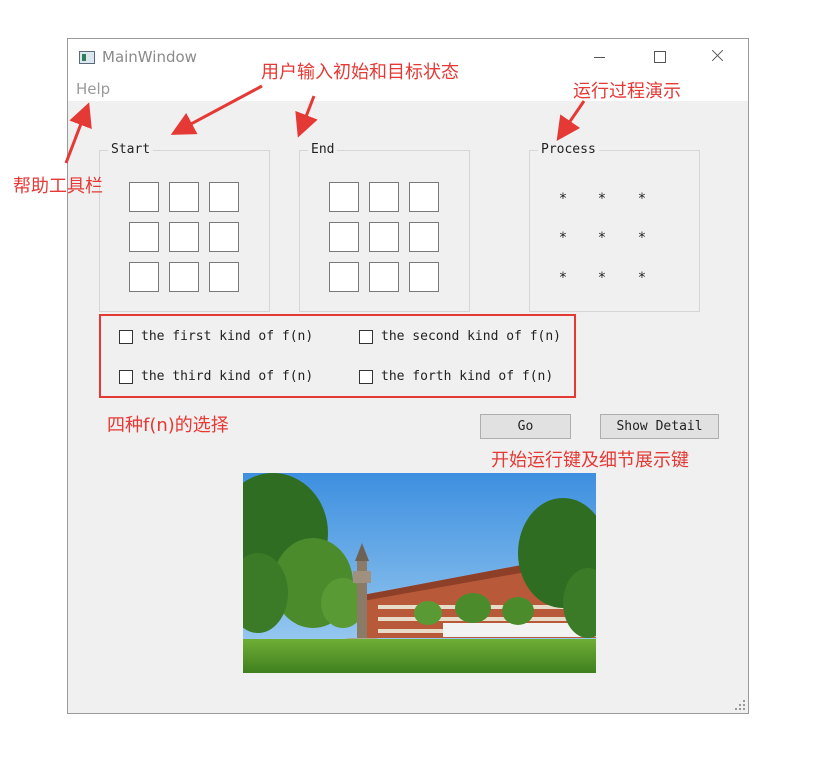  Describe the element at coordinates (590, 460) in the screenshot. I see `annotation-run-detail: 开始运行键及细节展示键` at that location.